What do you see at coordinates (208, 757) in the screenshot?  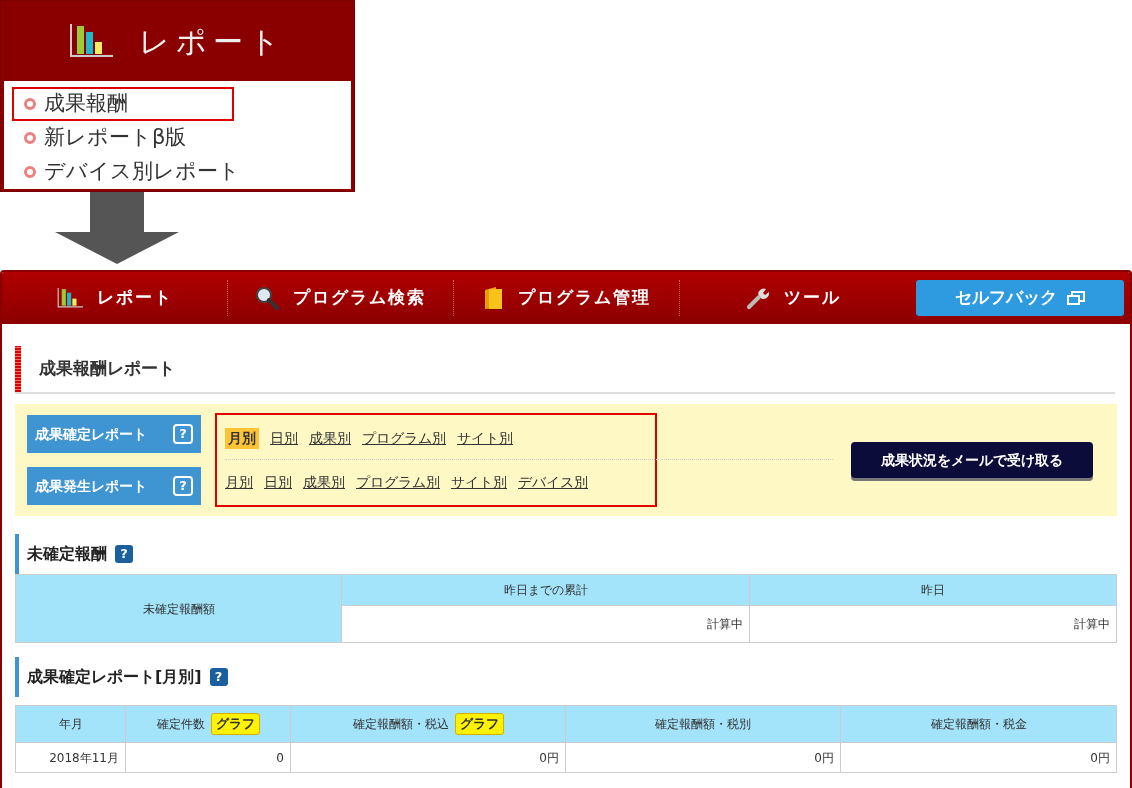 I see `table-cell: 0` at bounding box center [208, 757].